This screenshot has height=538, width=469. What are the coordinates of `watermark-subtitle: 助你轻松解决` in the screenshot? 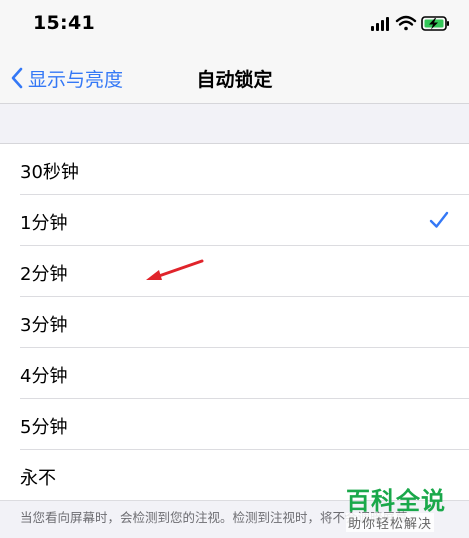 It's located at (390, 522).